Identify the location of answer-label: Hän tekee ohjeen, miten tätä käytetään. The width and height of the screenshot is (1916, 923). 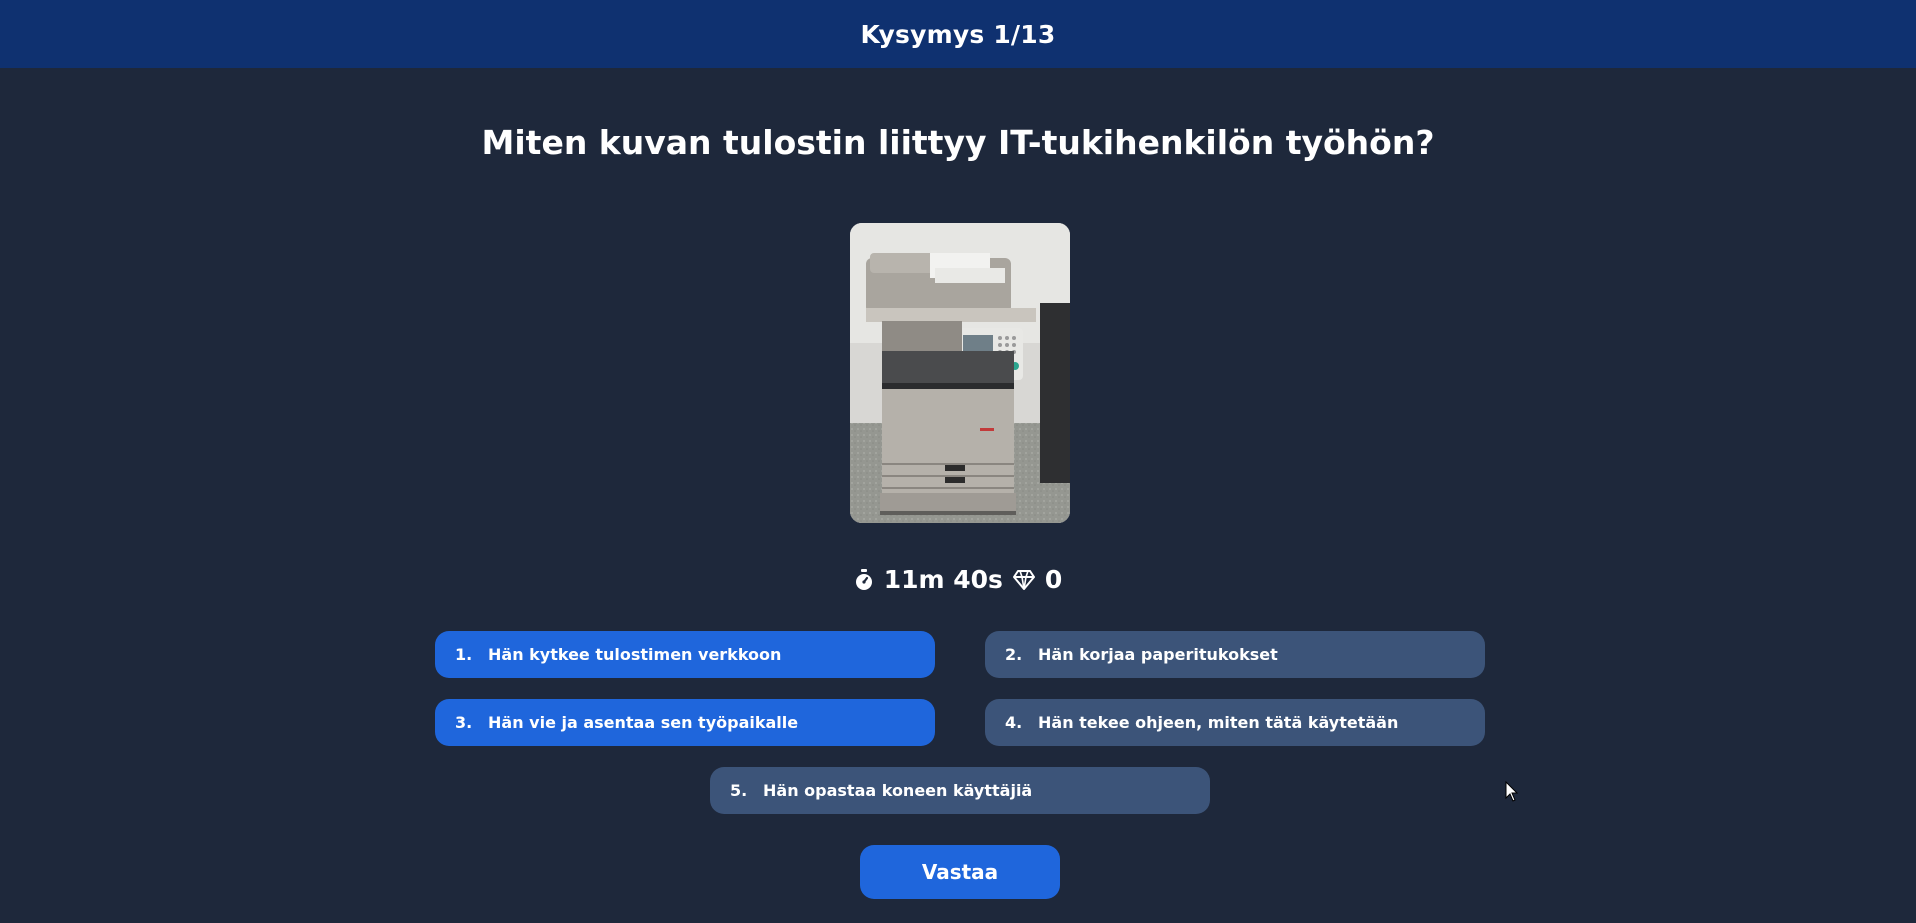
(1218, 722).